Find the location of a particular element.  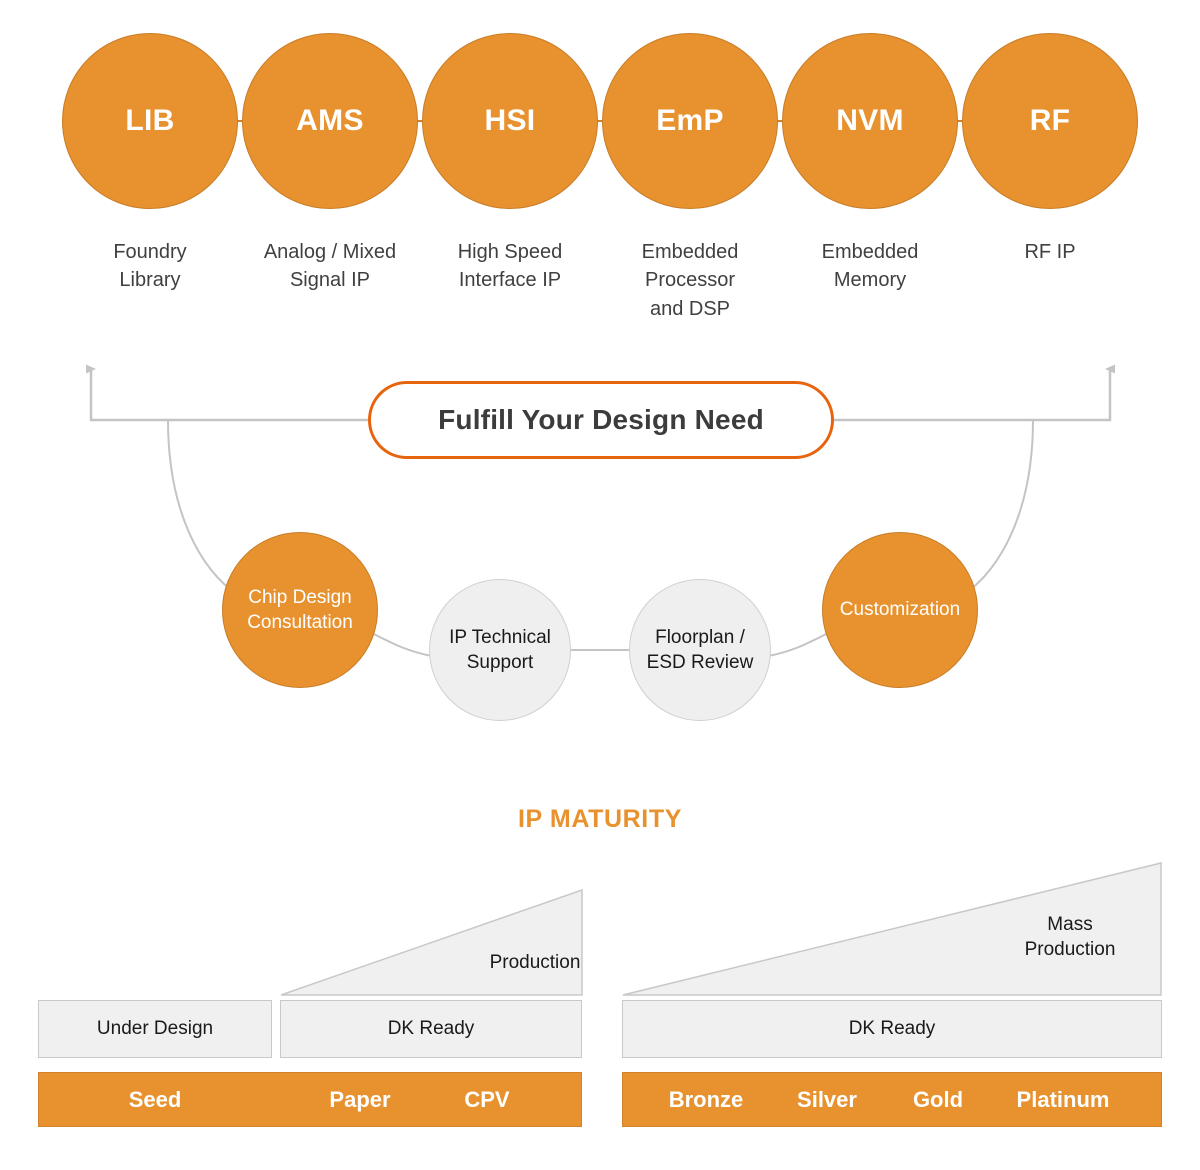

left-production-ramp is located at coordinates (431, 942).